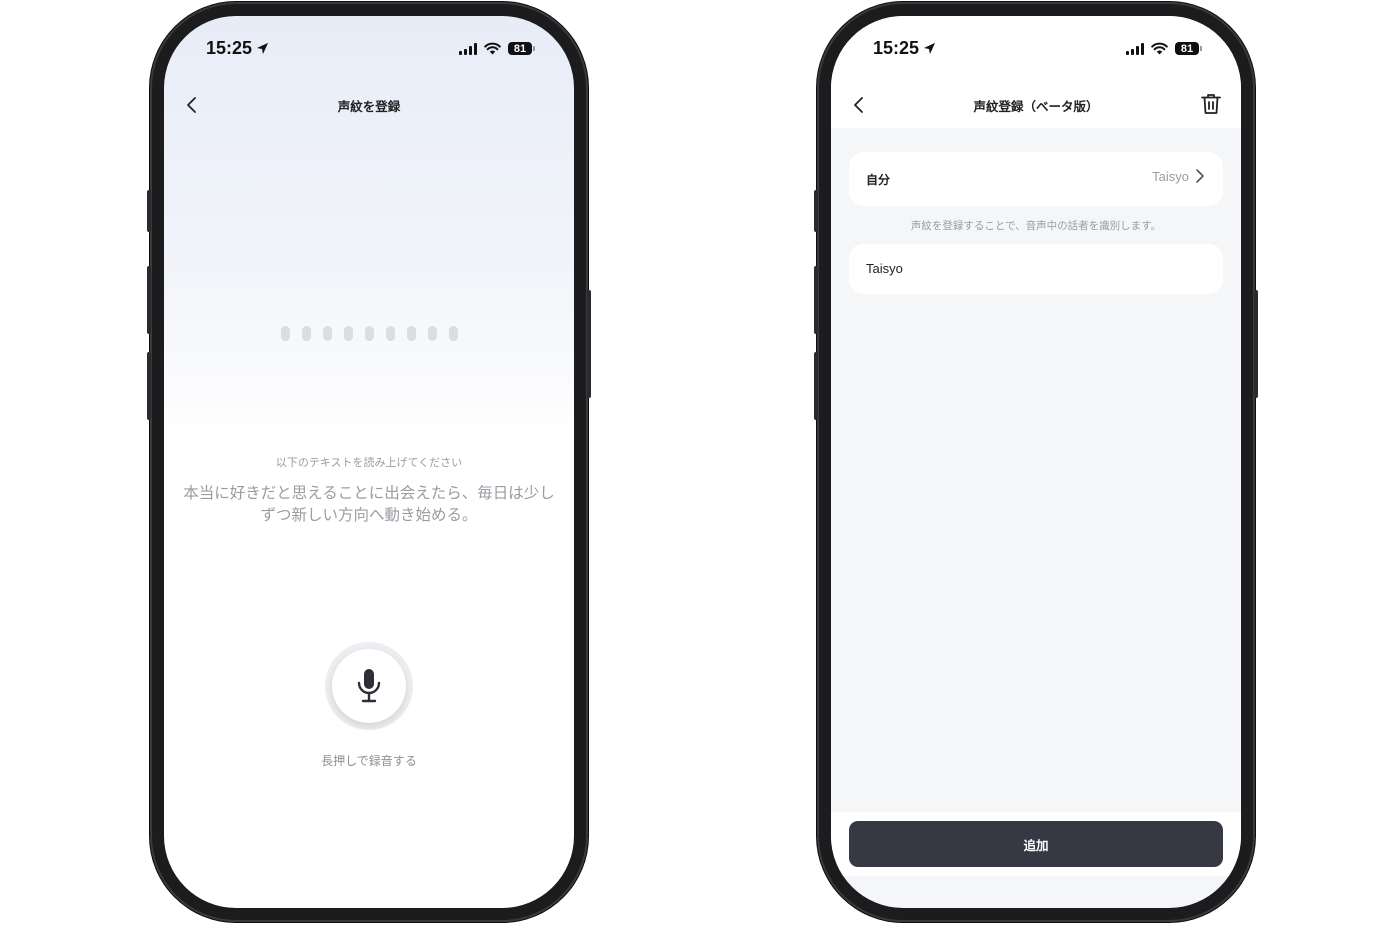  I want to click on read-instruction: 以下のテキストを読み上げてください, so click(369, 462).